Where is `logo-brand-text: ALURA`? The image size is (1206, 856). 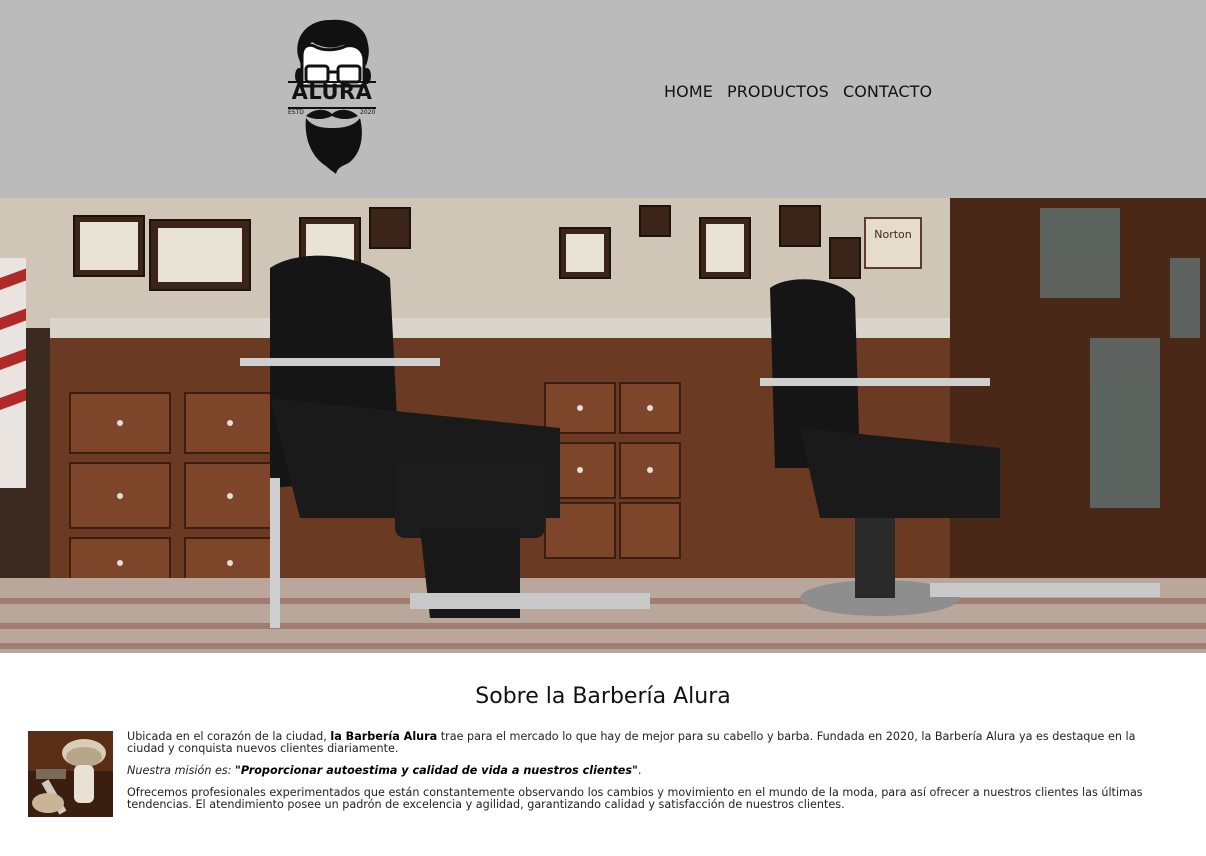
logo-brand-text: ALURA is located at coordinates (332, 92).